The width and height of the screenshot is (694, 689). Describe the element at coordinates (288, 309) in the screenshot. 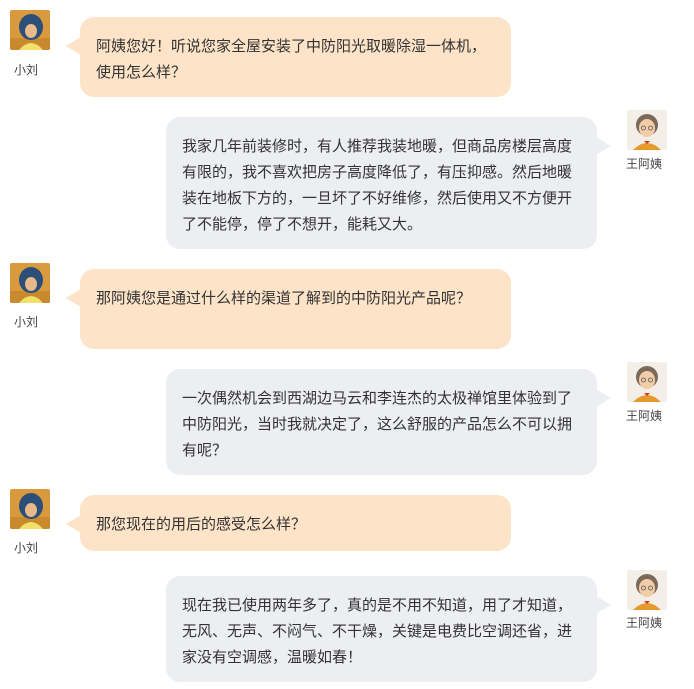

I see `message-bubble: 那阿姨您是通过什么样的渠道了解到的中防阳光产品呢？` at that location.